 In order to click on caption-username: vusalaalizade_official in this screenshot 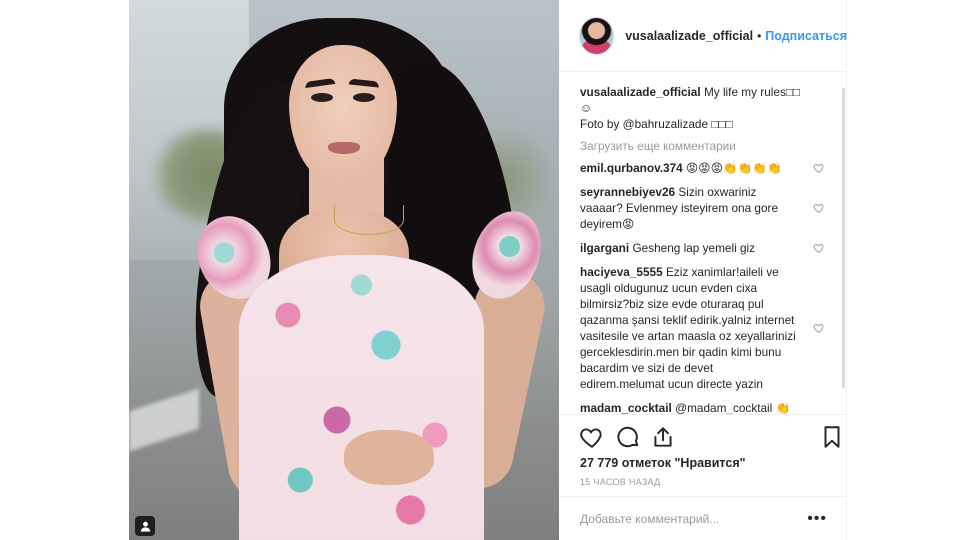, I will do `click(640, 92)`.